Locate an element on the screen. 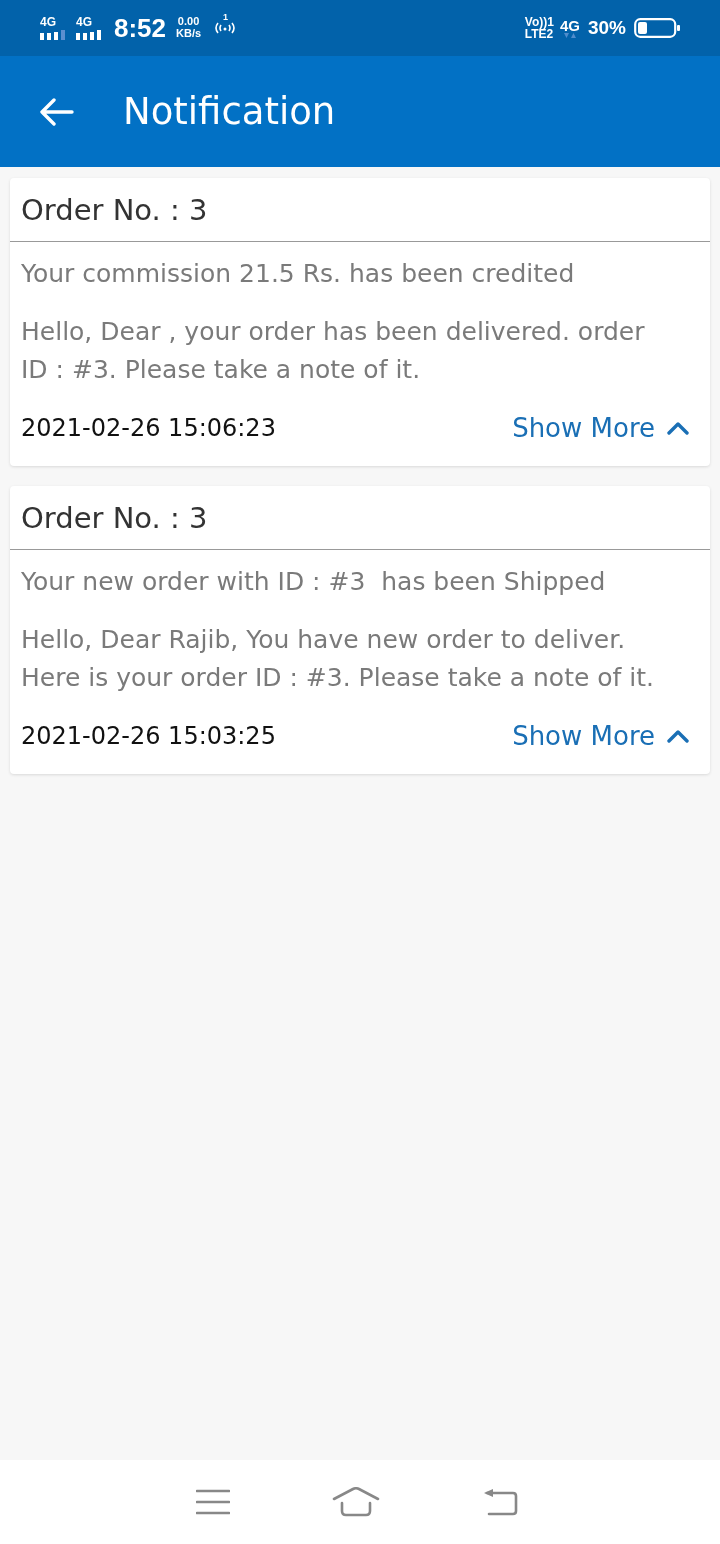 This screenshot has height=1544, width=720. back-arrow-icon is located at coordinates (57, 111).